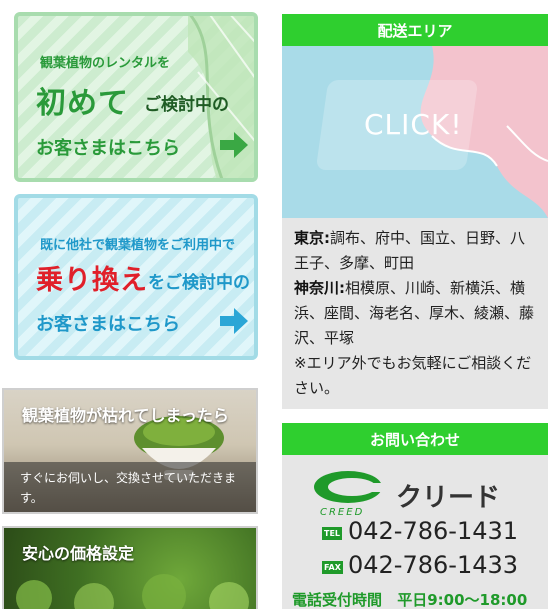  Describe the element at coordinates (130, 567) in the screenshot. I see `price-panel: 安心の価格設定` at that location.